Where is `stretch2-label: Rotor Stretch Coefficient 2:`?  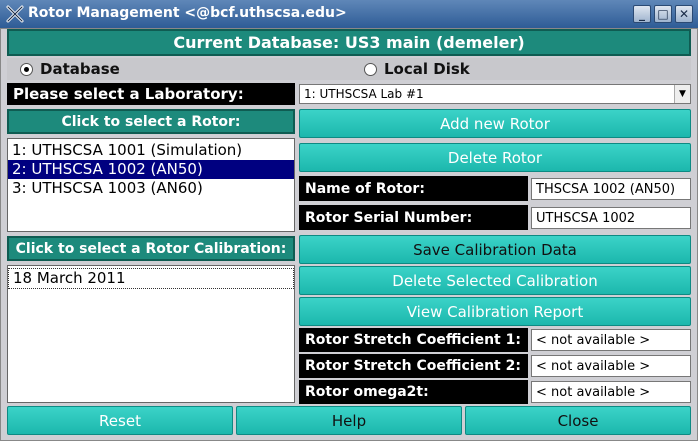
stretch2-label: Rotor Stretch Coefficient 2: is located at coordinates (413, 366).